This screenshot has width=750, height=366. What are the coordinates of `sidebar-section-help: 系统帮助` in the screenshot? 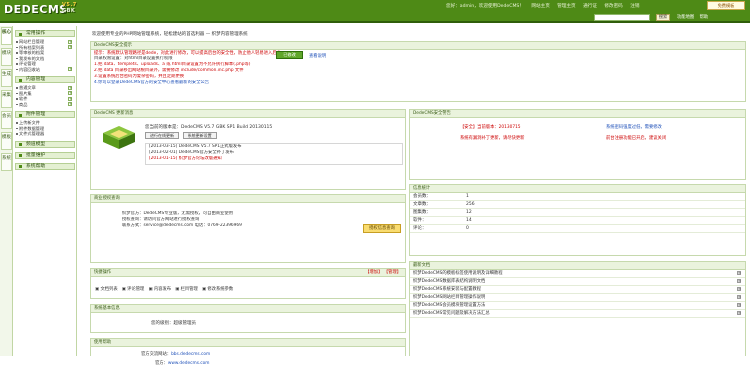 It's located at (45, 166).